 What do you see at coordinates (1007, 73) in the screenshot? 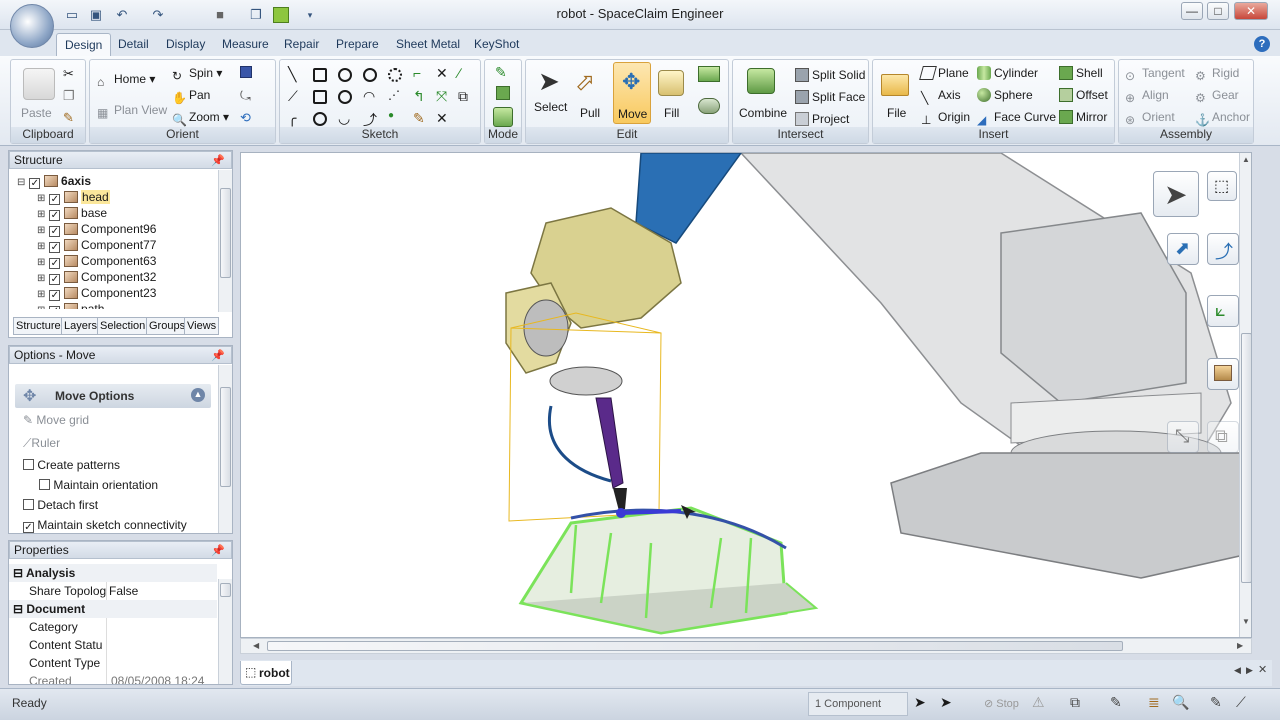
I see `cylinder-button: Cylinder` at bounding box center [1007, 73].